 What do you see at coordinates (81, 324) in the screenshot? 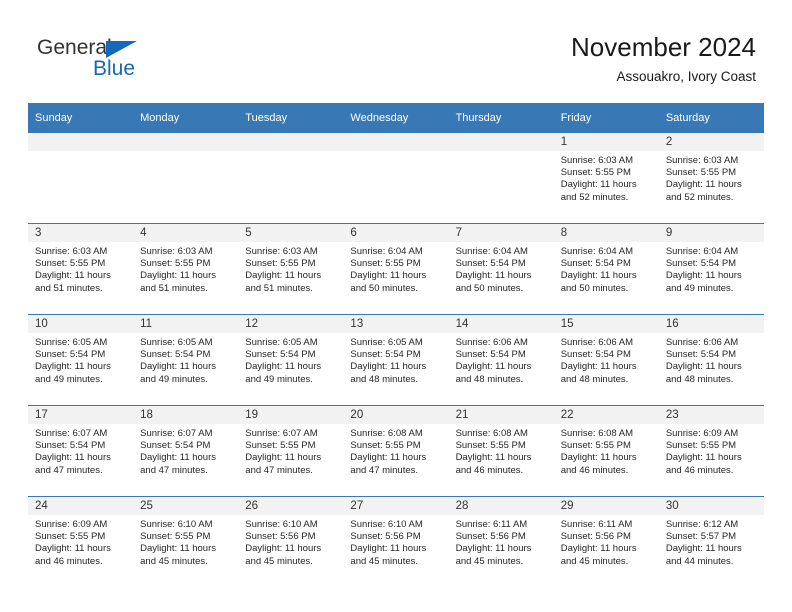
I see `day-number: 10` at bounding box center [81, 324].